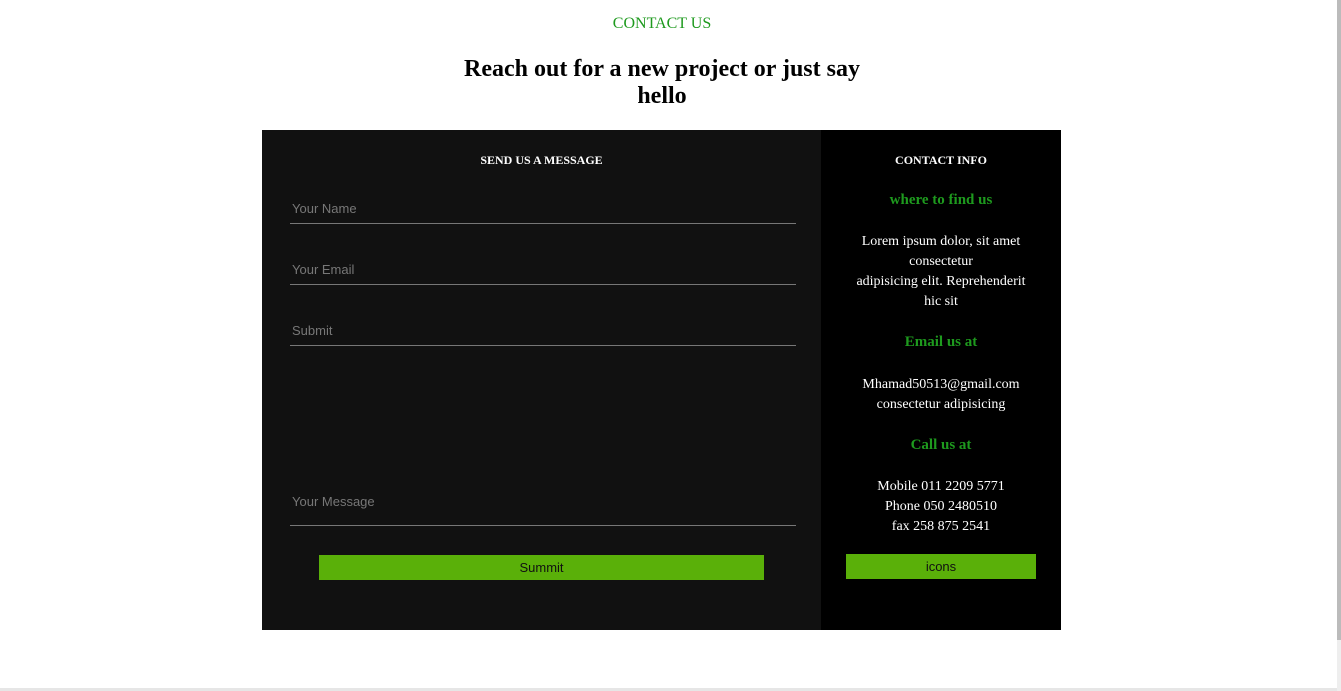 This screenshot has width=1341, height=691. What do you see at coordinates (543, 472) in the screenshot?
I see `message-input` at bounding box center [543, 472].